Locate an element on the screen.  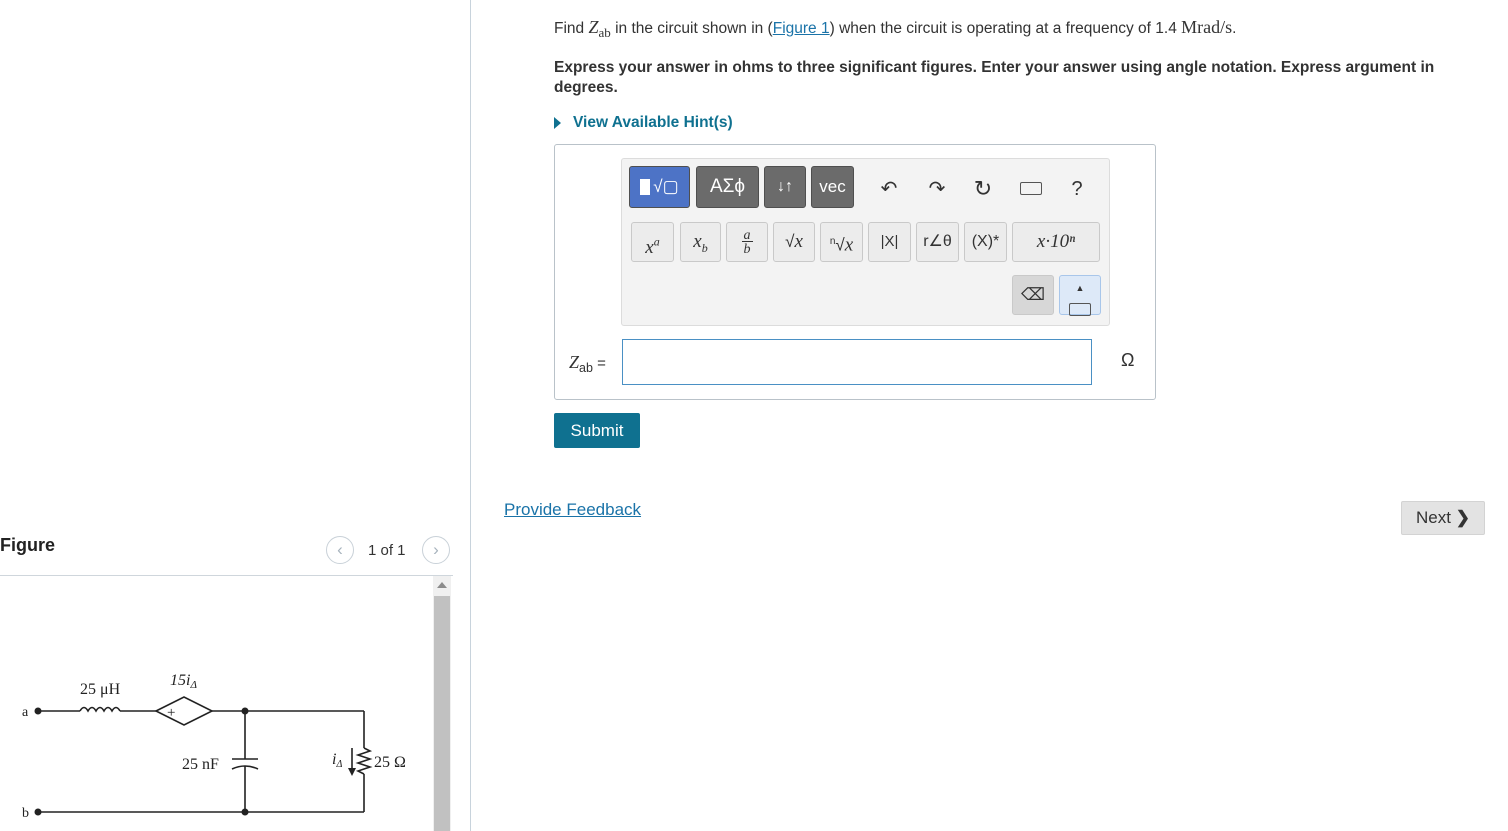
chevron-right-icon: ❯ is located at coordinates (1462, 517).